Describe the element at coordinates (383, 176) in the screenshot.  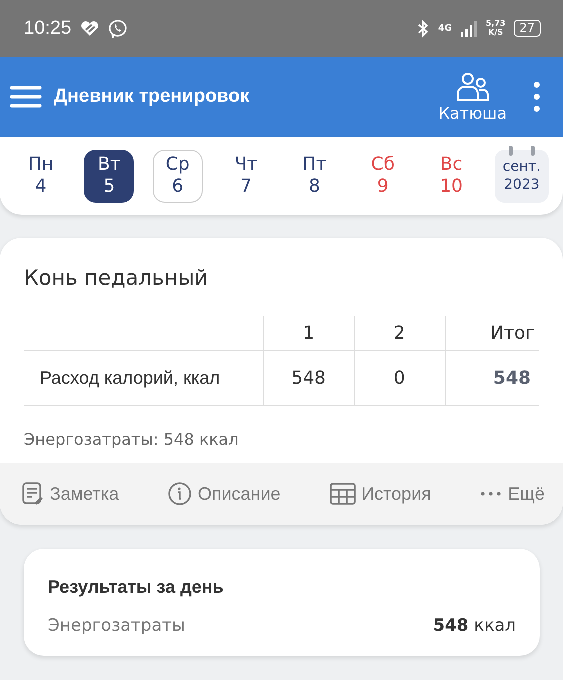
I see `day-tab: Сб 9` at that location.